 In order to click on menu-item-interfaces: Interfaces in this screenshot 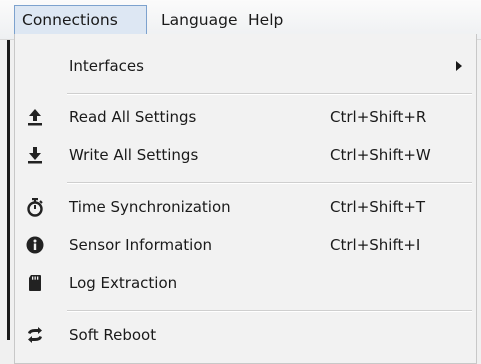, I will do `click(245, 66)`.